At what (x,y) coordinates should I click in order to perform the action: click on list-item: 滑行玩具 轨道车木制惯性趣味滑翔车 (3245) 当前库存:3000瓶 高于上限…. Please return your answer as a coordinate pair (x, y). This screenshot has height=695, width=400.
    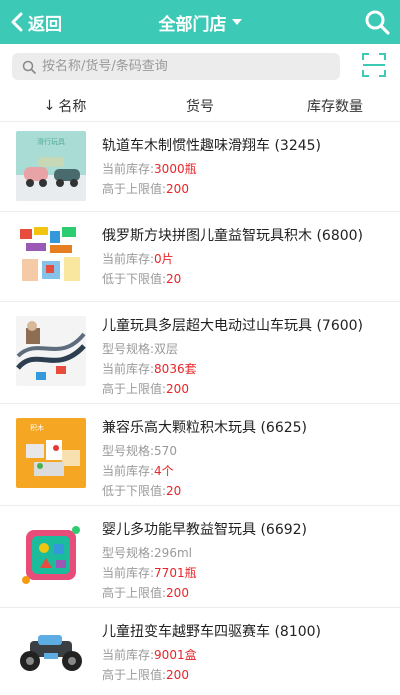
    Looking at the image, I should click on (200, 167).